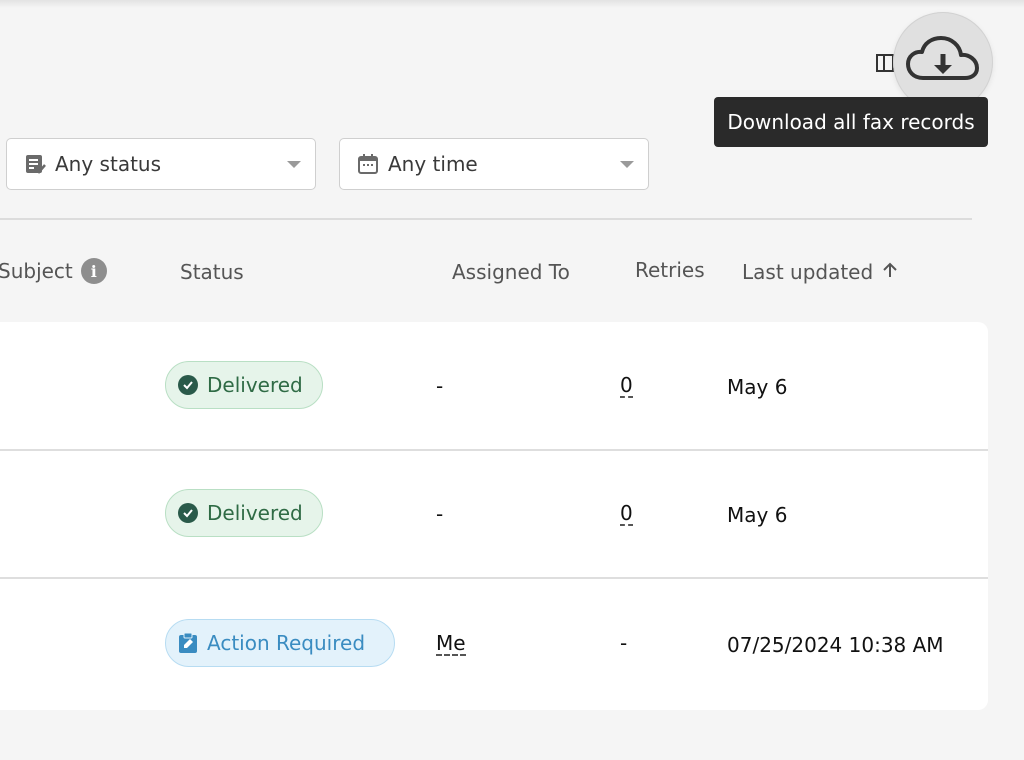 This screenshot has height=760, width=1024. I want to click on header-last-updated: Last updated, so click(820, 272).